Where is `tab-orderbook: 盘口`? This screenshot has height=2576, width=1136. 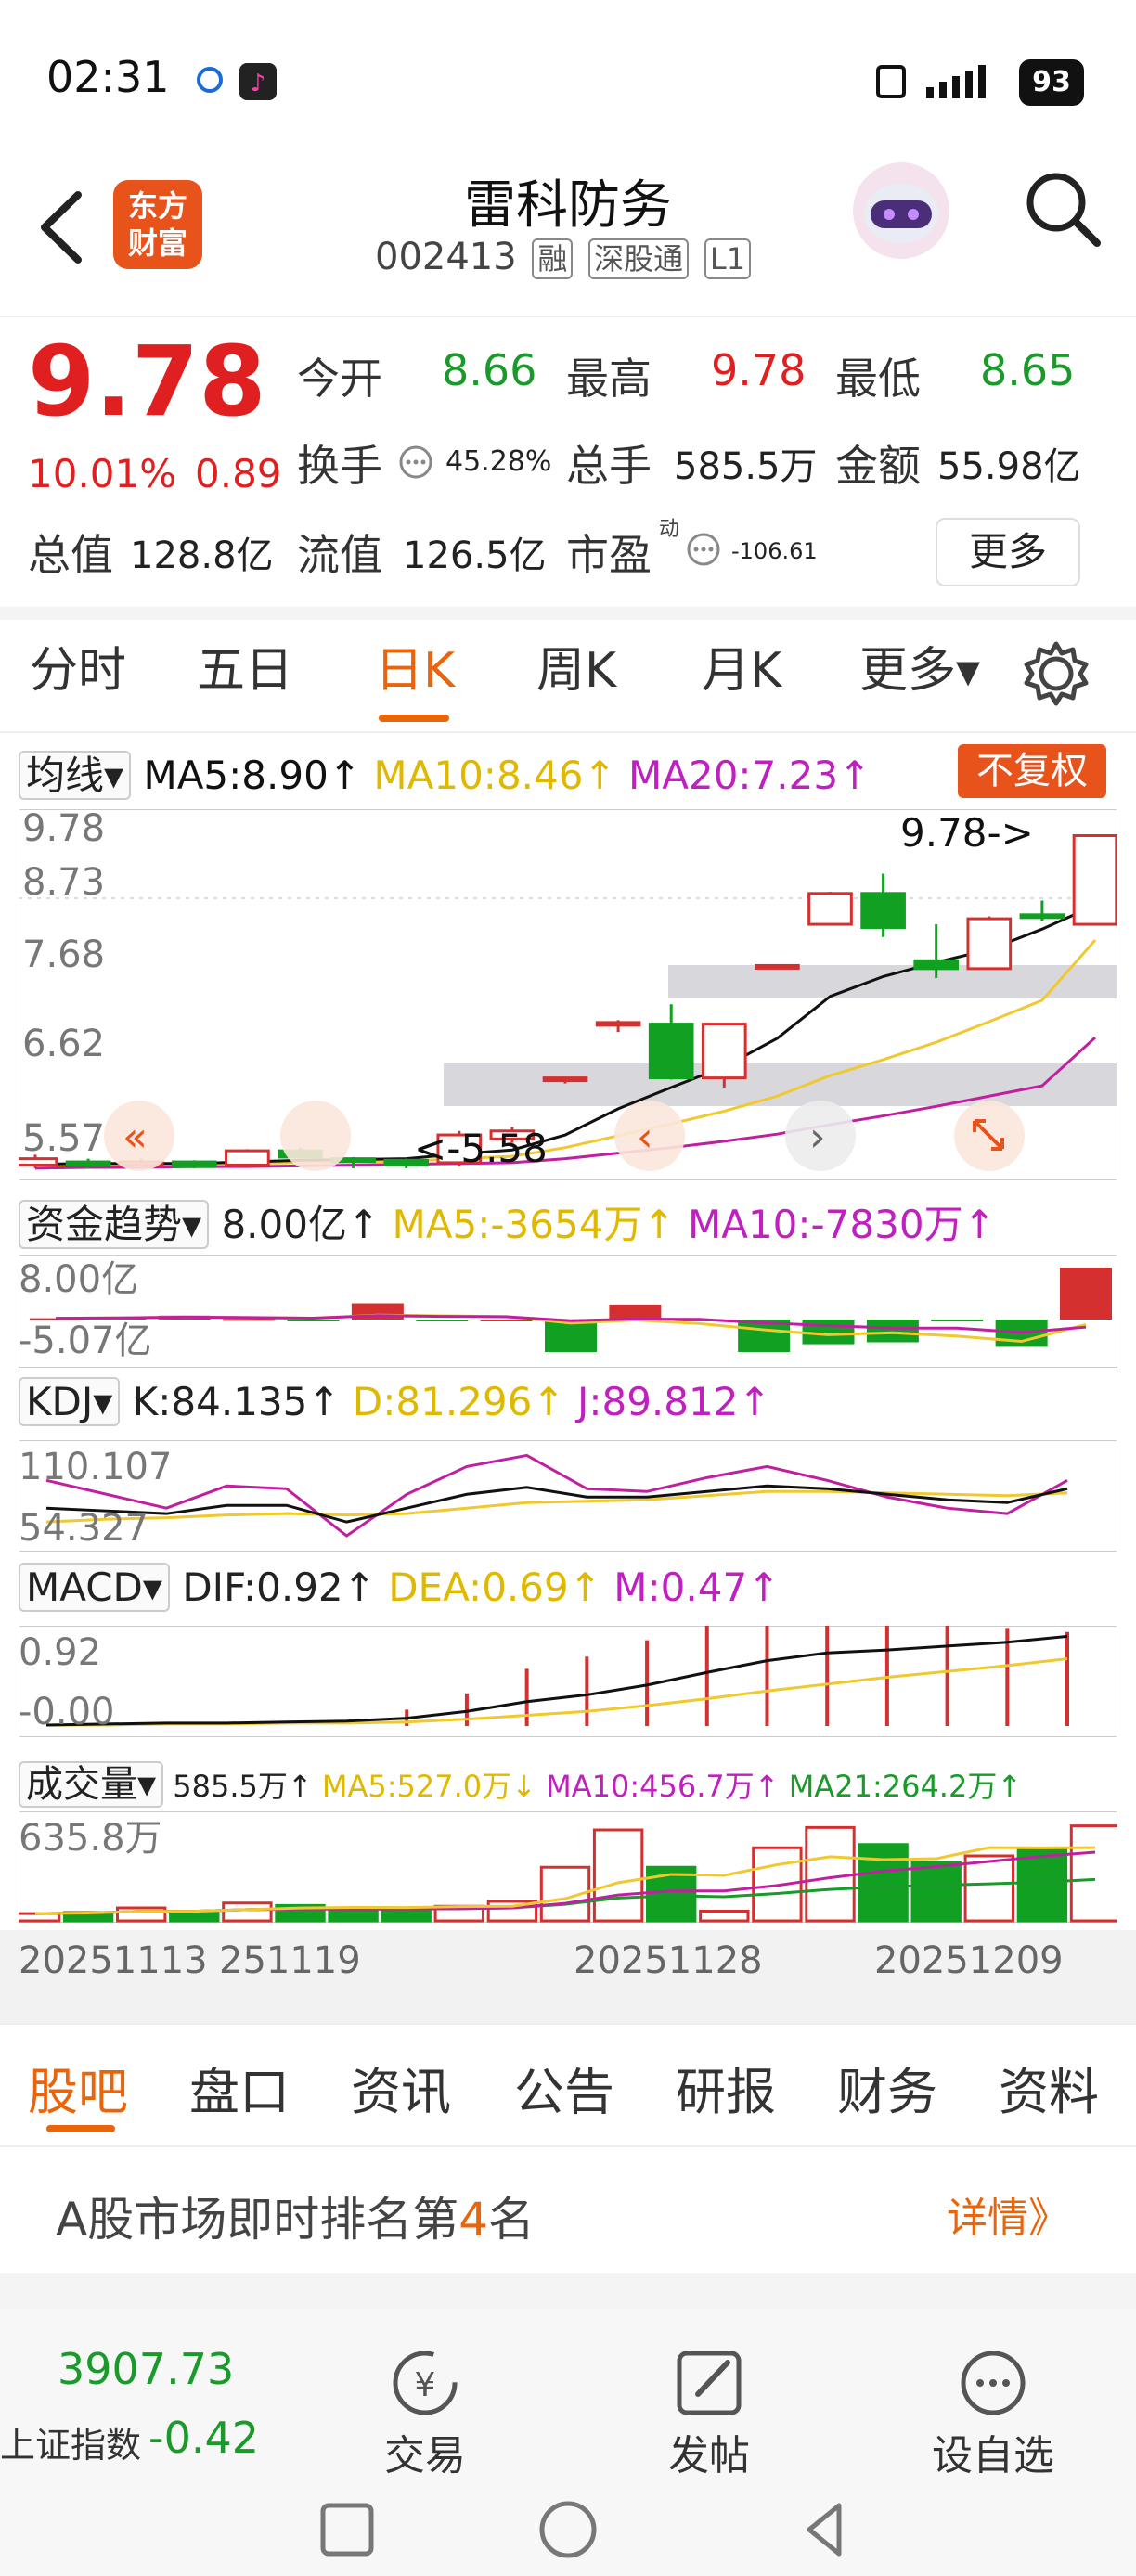
tab-orderbook: 盘口 is located at coordinates (239, 2087).